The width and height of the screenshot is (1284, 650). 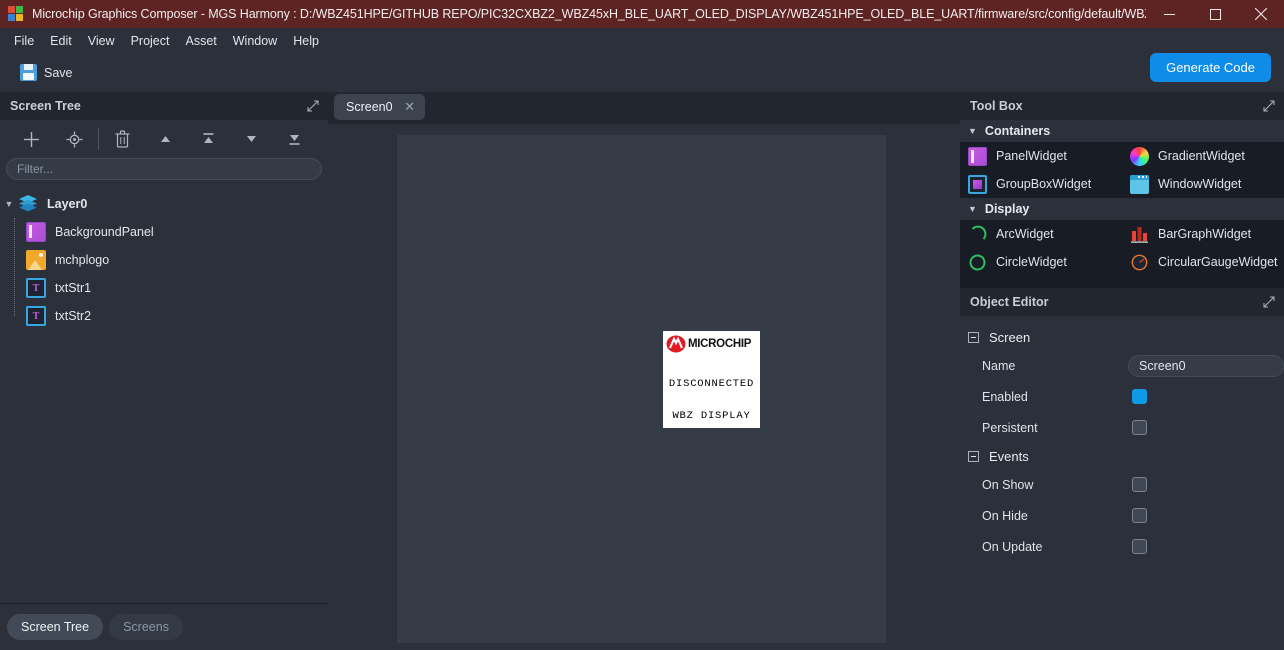 What do you see at coordinates (977, 262) in the screenshot?
I see `circle-widget-icon` at bounding box center [977, 262].